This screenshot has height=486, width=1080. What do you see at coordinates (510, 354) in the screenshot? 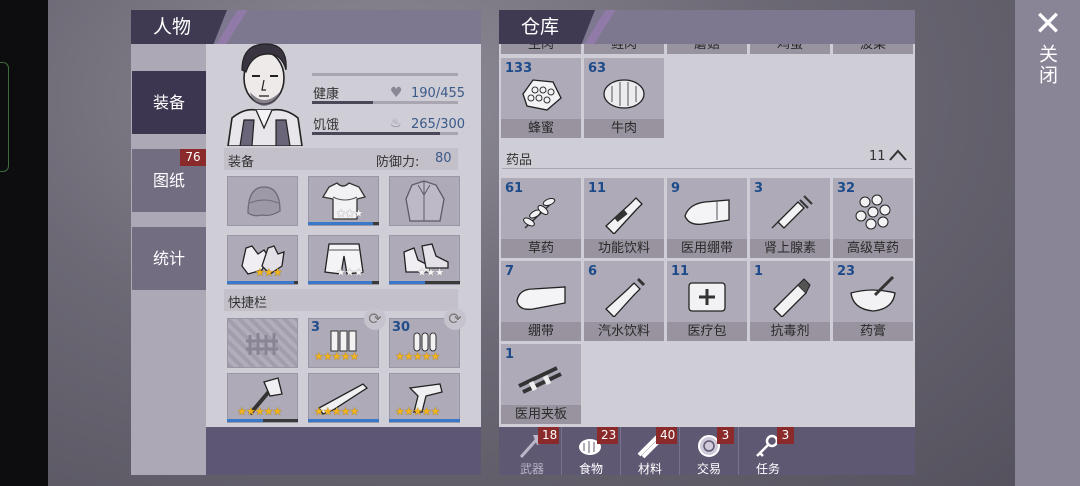
I see `splint-count: 1` at bounding box center [510, 354].